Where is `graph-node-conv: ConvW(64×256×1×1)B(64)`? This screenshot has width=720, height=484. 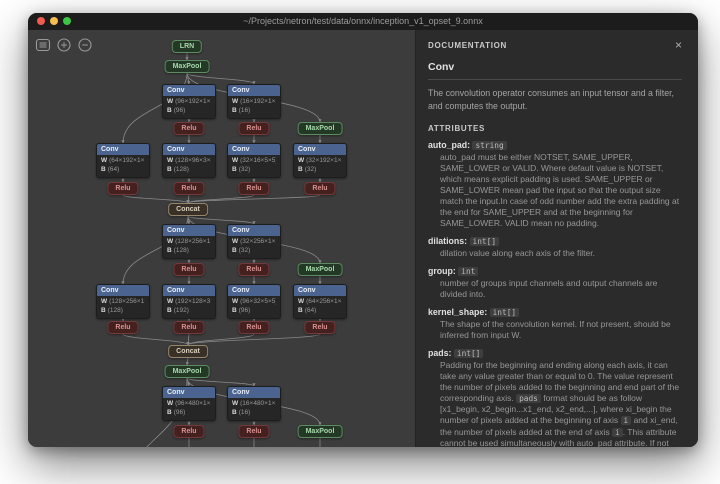
graph-node-conv: ConvW(64×256×1×1)B(64) is located at coordinates (320, 301).